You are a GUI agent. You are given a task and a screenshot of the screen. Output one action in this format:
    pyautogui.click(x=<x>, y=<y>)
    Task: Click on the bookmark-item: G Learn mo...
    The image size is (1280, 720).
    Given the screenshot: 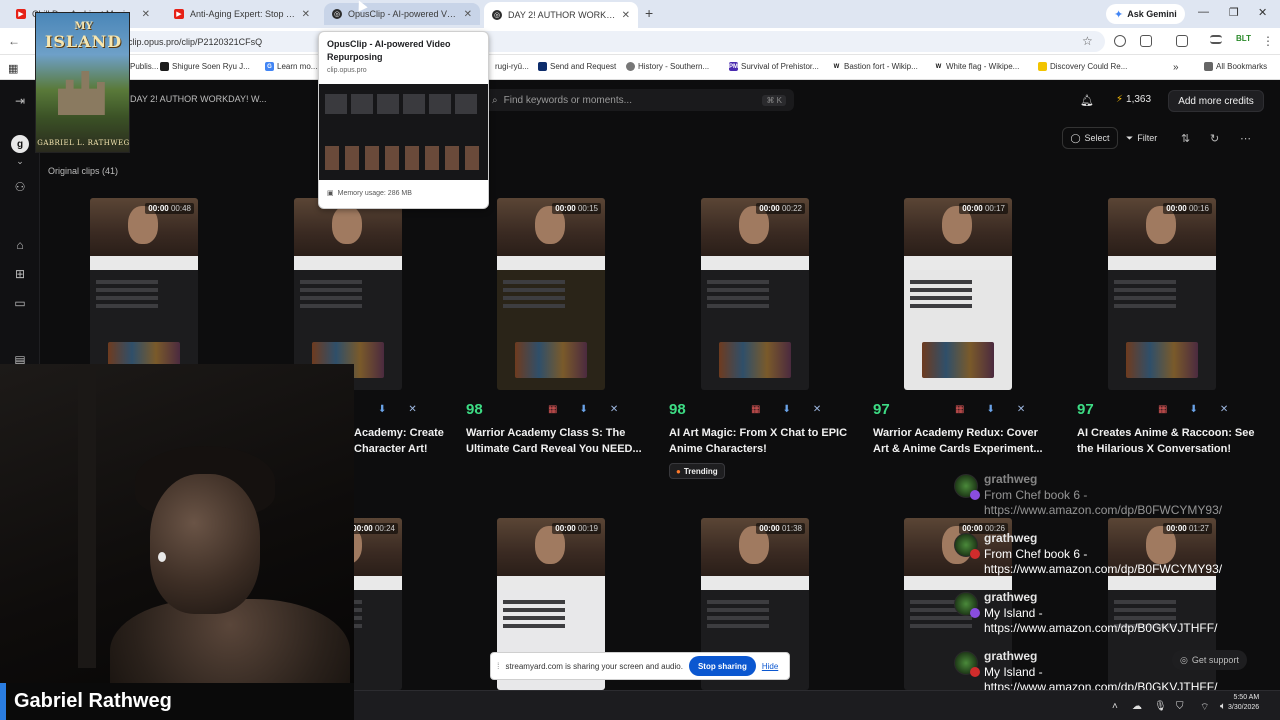 What is the action you would take?
    pyautogui.click(x=291, y=66)
    